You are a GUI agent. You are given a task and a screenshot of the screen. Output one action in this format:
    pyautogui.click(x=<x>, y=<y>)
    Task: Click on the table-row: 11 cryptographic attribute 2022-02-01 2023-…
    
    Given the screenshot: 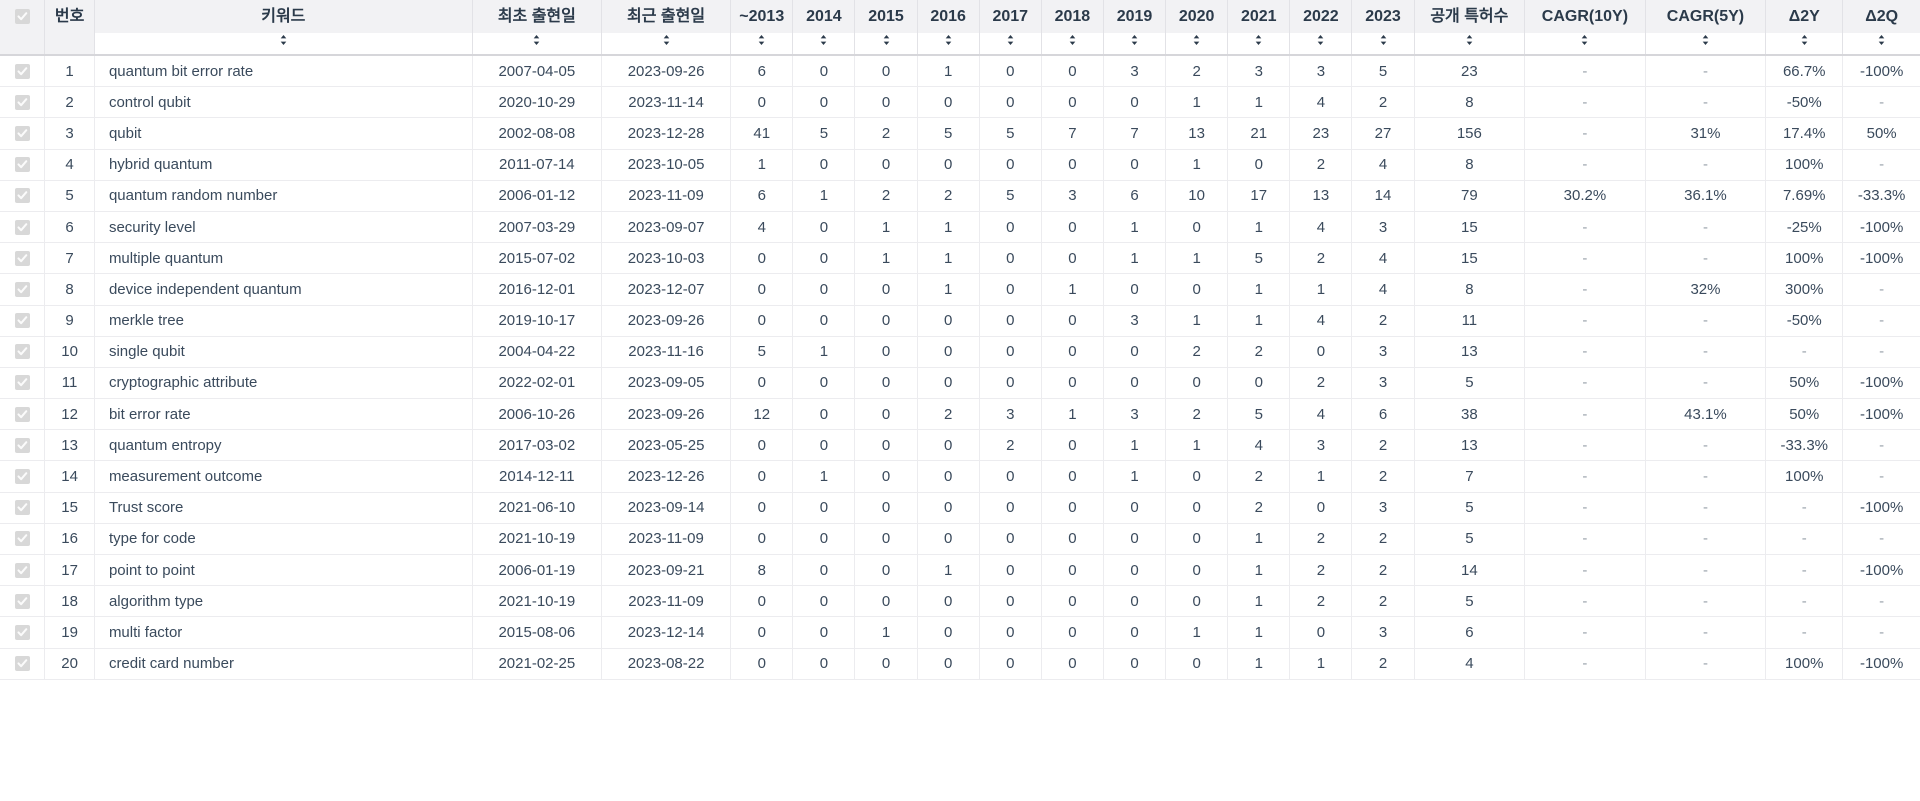 What is the action you would take?
    pyautogui.click(x=960, y=383)
    